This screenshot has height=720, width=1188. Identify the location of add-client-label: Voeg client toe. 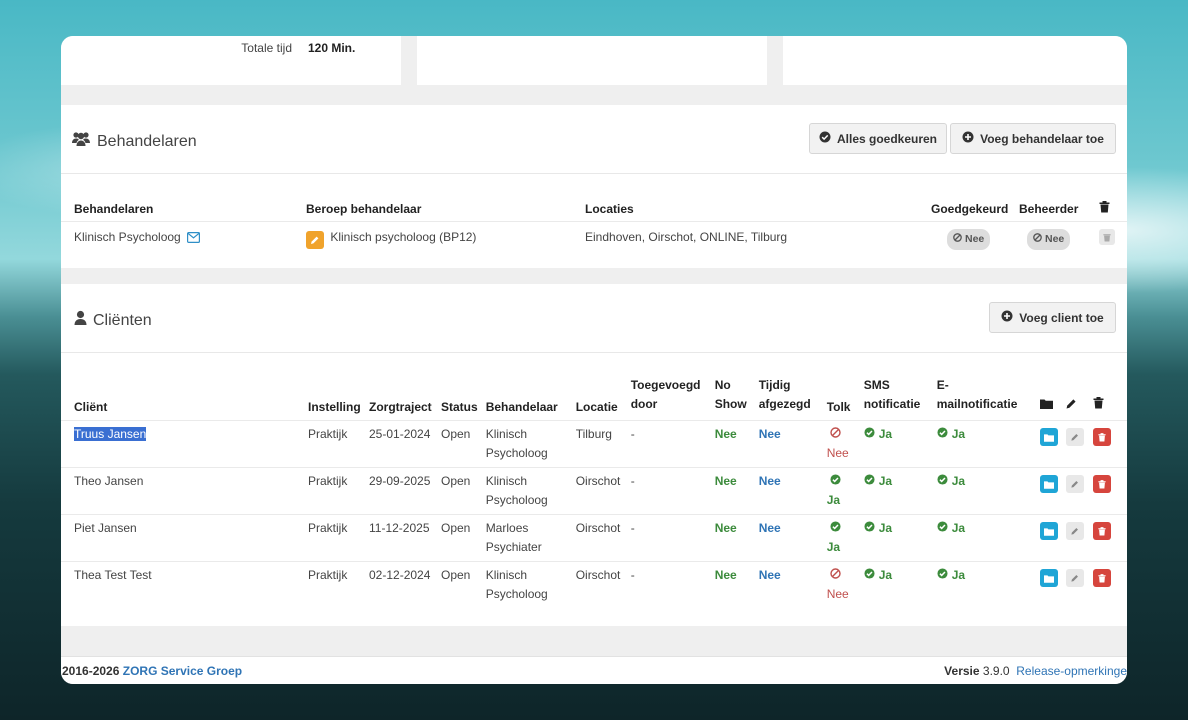
(1061, 317).